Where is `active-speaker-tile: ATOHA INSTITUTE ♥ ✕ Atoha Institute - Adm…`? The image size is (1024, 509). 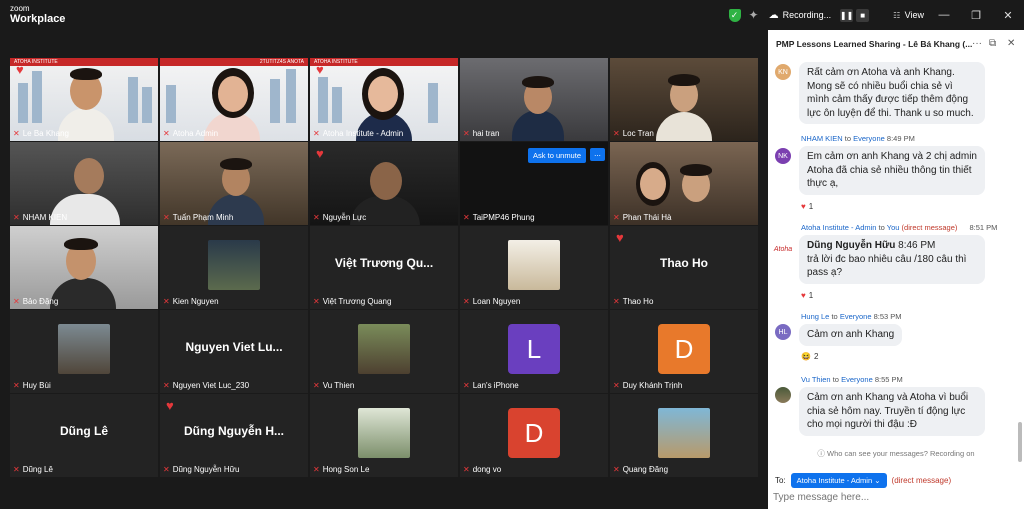 active-speaker-tile: ATOHA INSTITUTE ♥ ✕ Atoha Institute - Adm… is located at coordinates (384, 99).